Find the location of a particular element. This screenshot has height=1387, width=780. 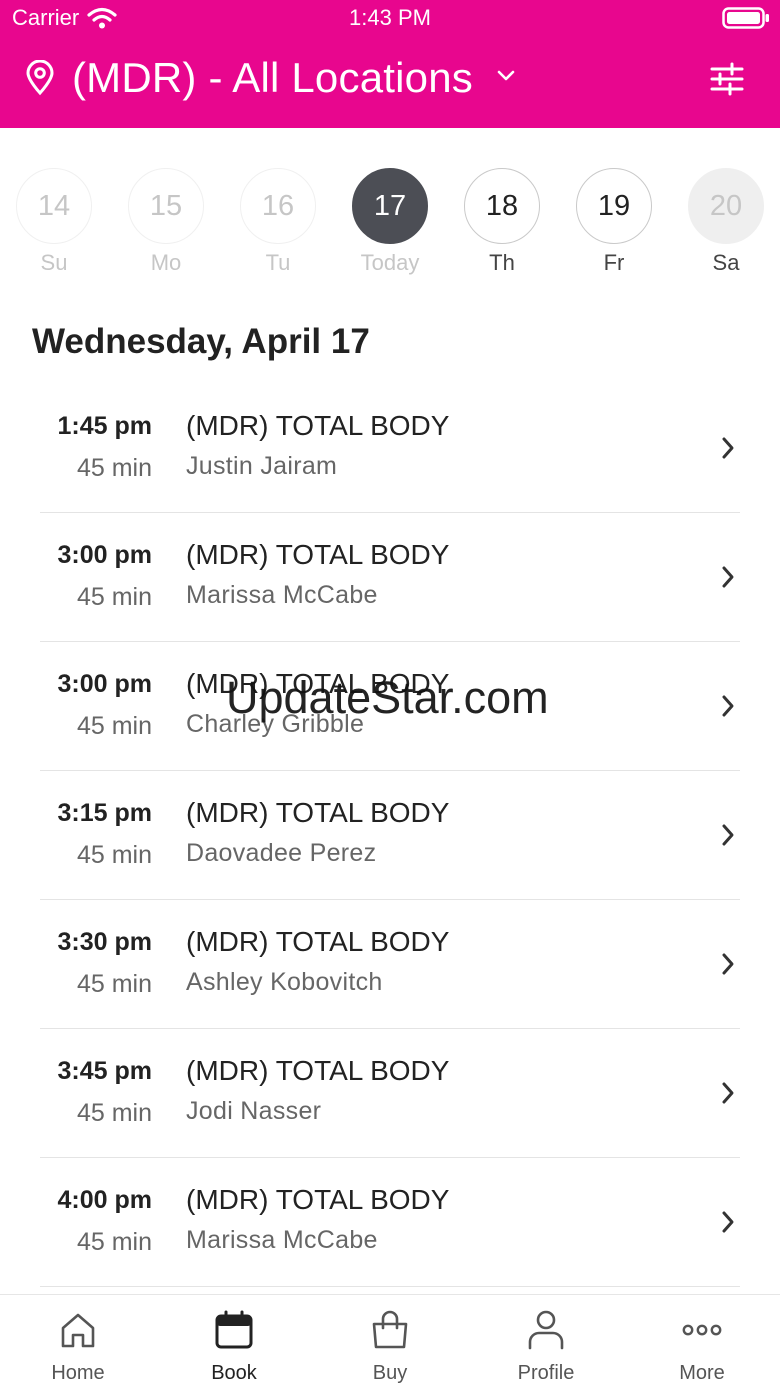

date-circle: 19 is located at coordinates (614, 206).